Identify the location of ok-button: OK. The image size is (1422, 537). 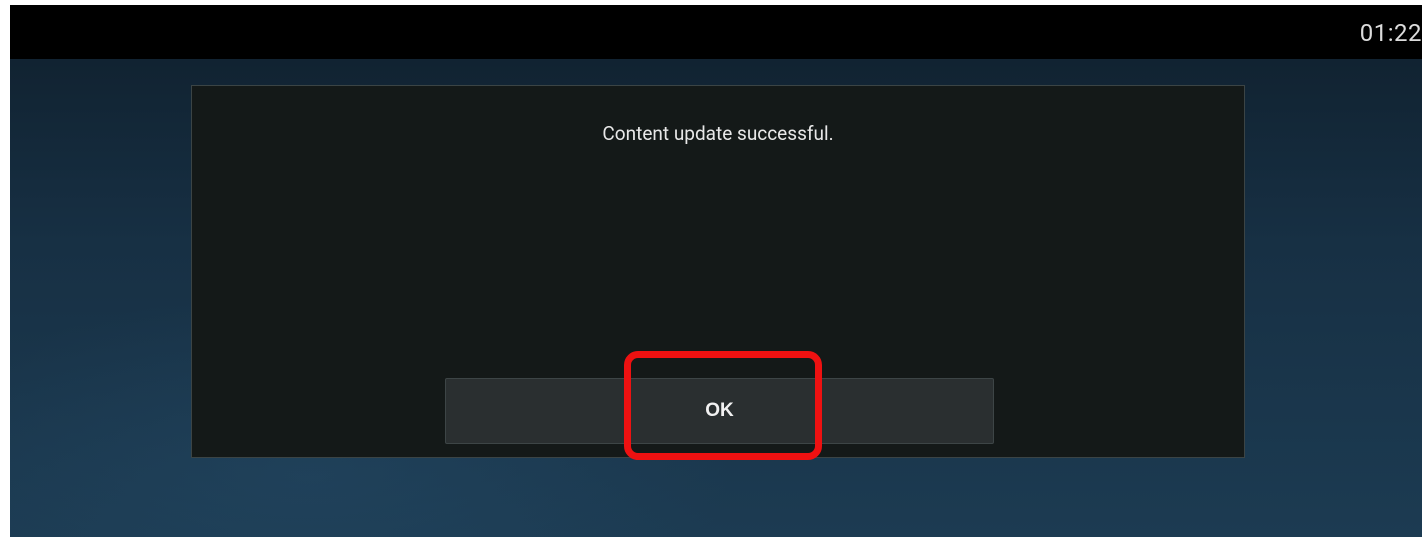
(719, 411).